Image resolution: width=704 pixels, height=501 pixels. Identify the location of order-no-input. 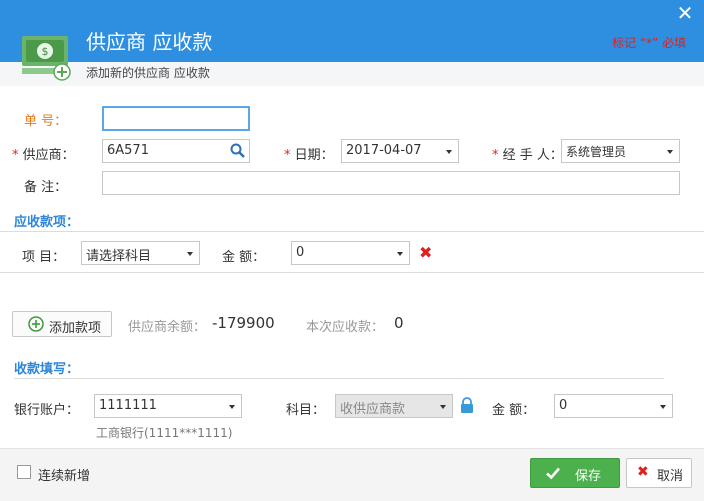
(176, 118).